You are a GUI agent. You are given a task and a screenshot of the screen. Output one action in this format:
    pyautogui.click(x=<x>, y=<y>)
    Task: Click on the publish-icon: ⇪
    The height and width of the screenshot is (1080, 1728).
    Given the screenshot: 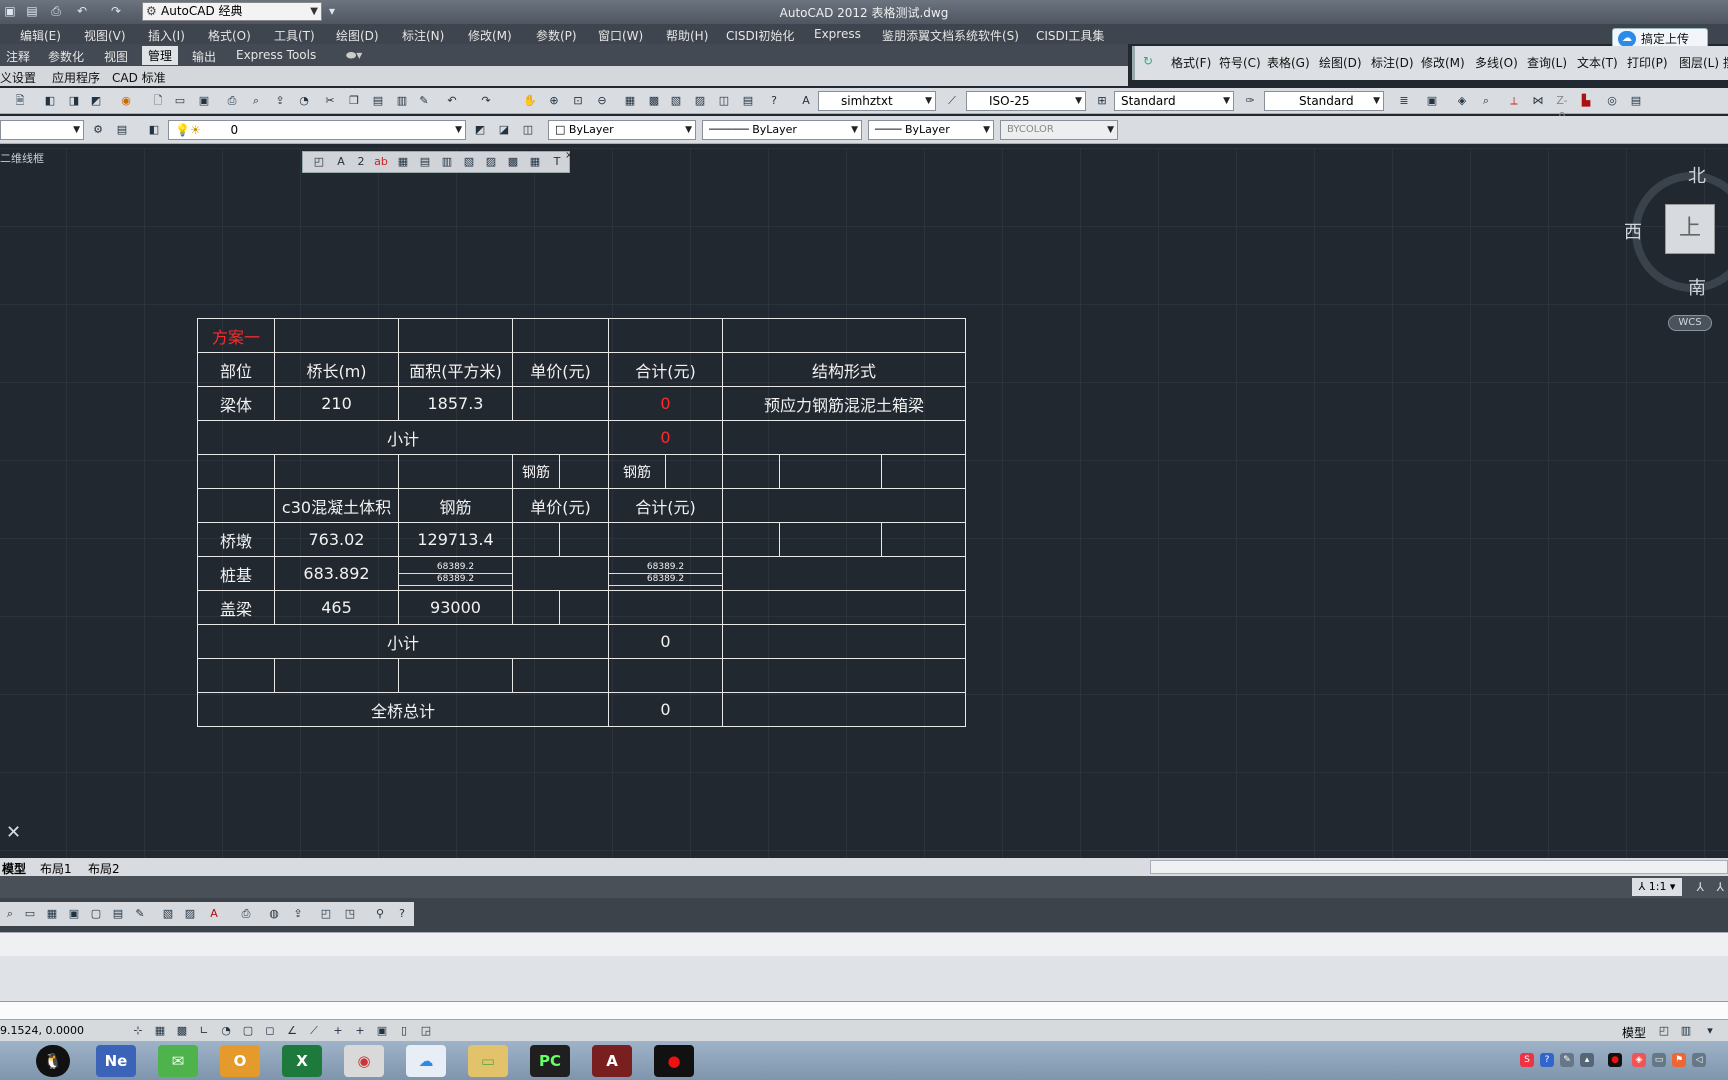 What is the action you would take?
    pyautogui.click(x=280, y=101)
    